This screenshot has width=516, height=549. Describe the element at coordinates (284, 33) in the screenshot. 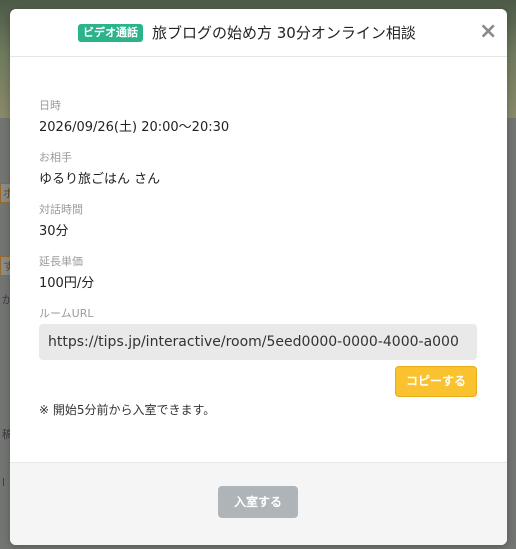

I see `modal-title: 旅ブログの始め方 30分オンライン相談` at that location.